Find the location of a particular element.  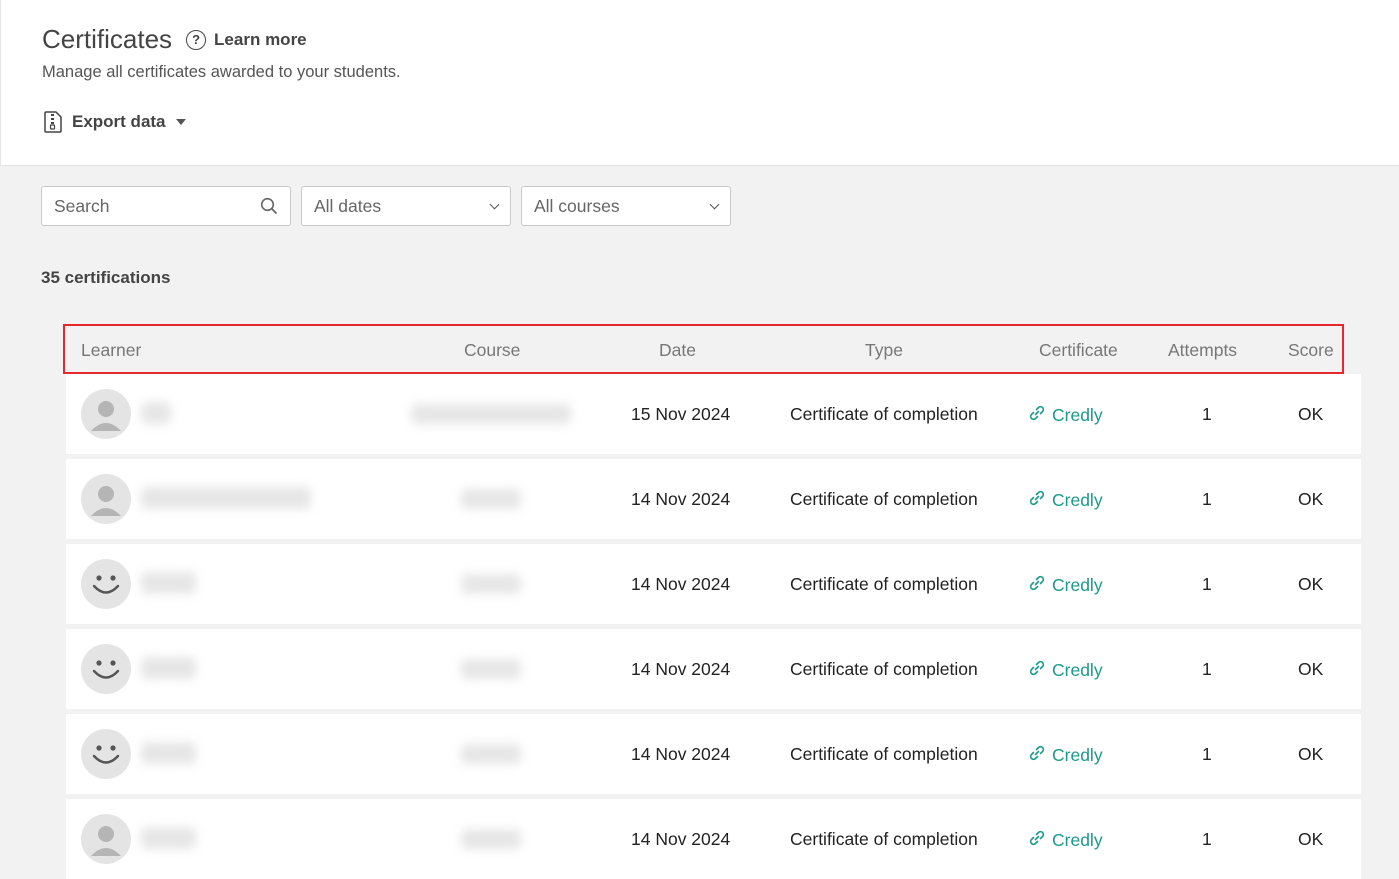

zip-file-icon is located at coordinates (53, 122).